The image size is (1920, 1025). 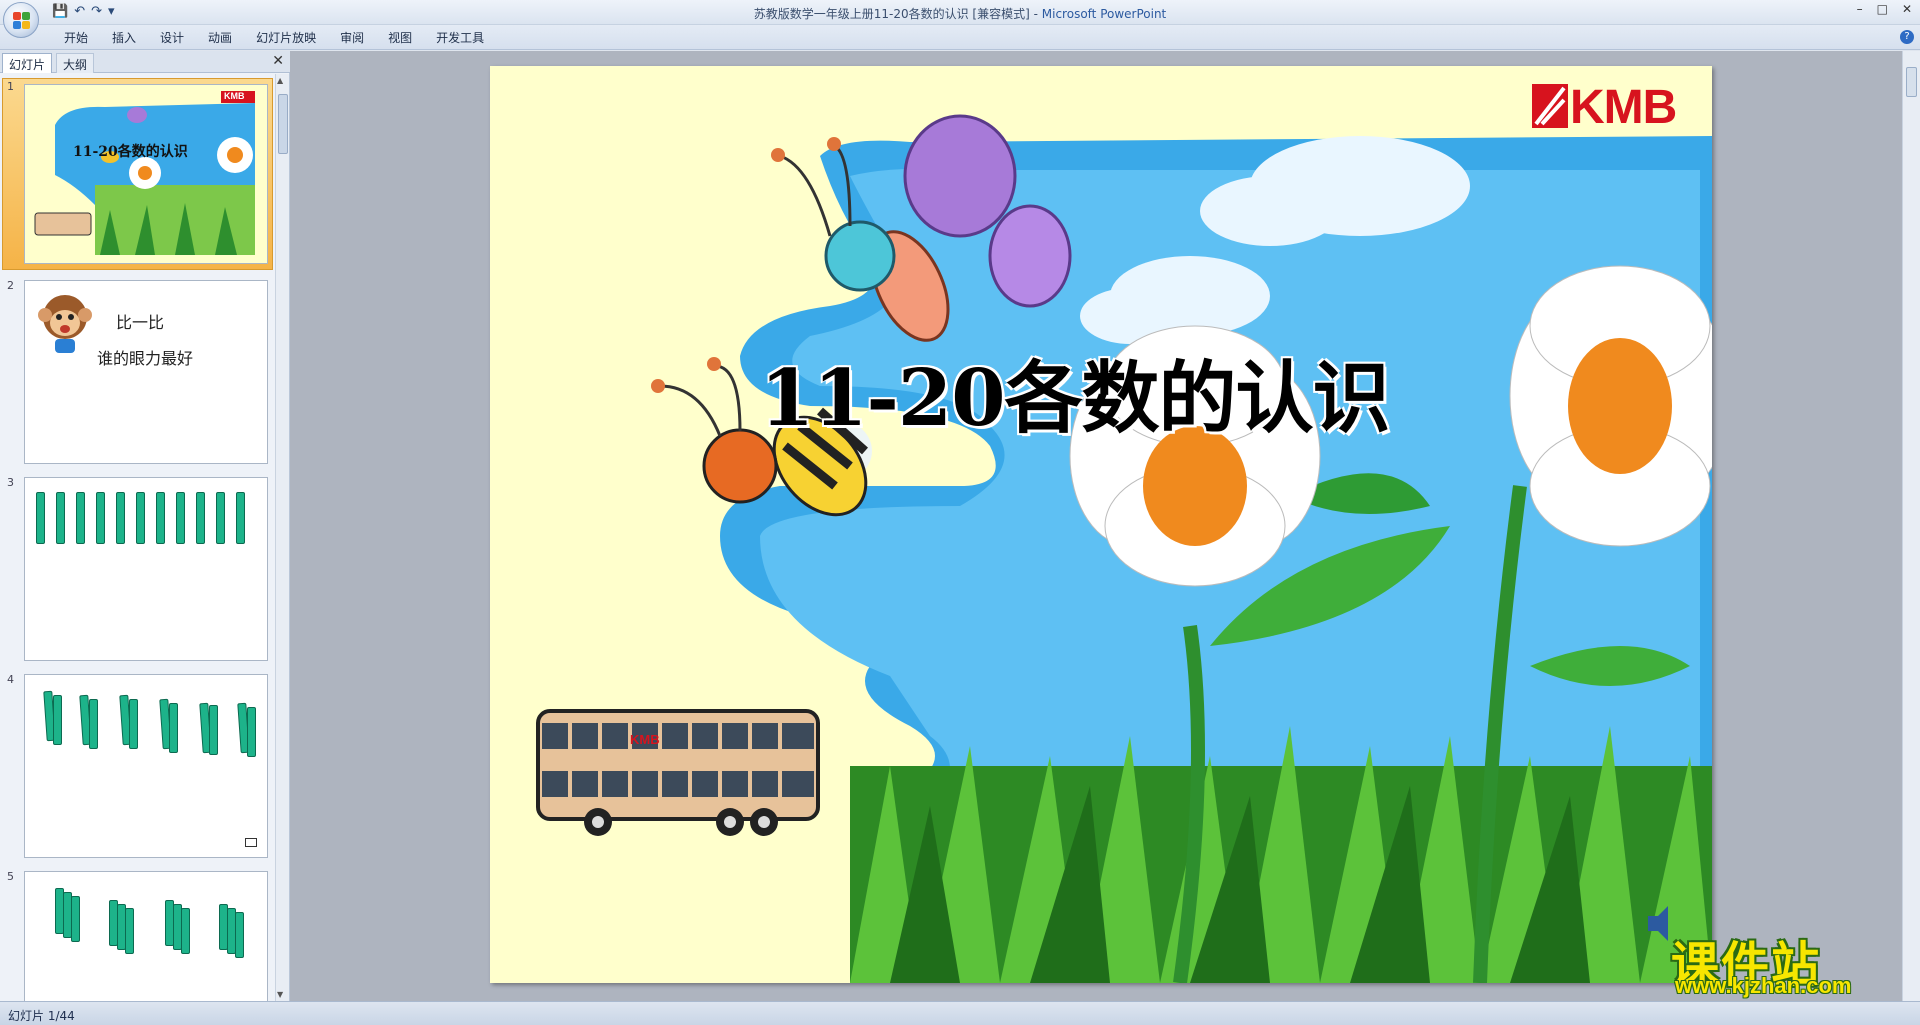 I want to click on window-controls: – □ ✕, so click(x=1884, y=9).